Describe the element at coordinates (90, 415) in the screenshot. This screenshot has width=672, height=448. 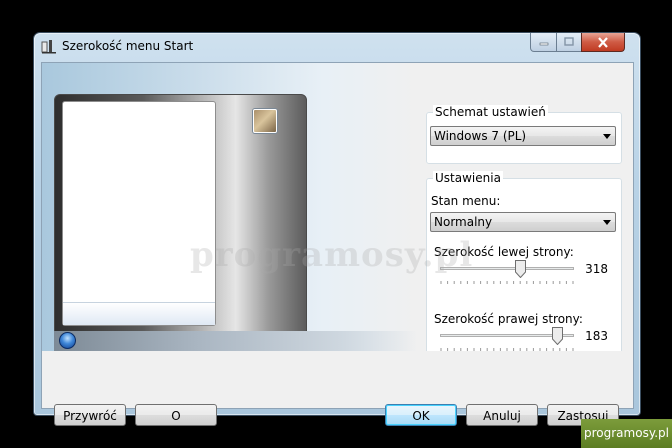
I see `restore-button: Przywróć` at that location.